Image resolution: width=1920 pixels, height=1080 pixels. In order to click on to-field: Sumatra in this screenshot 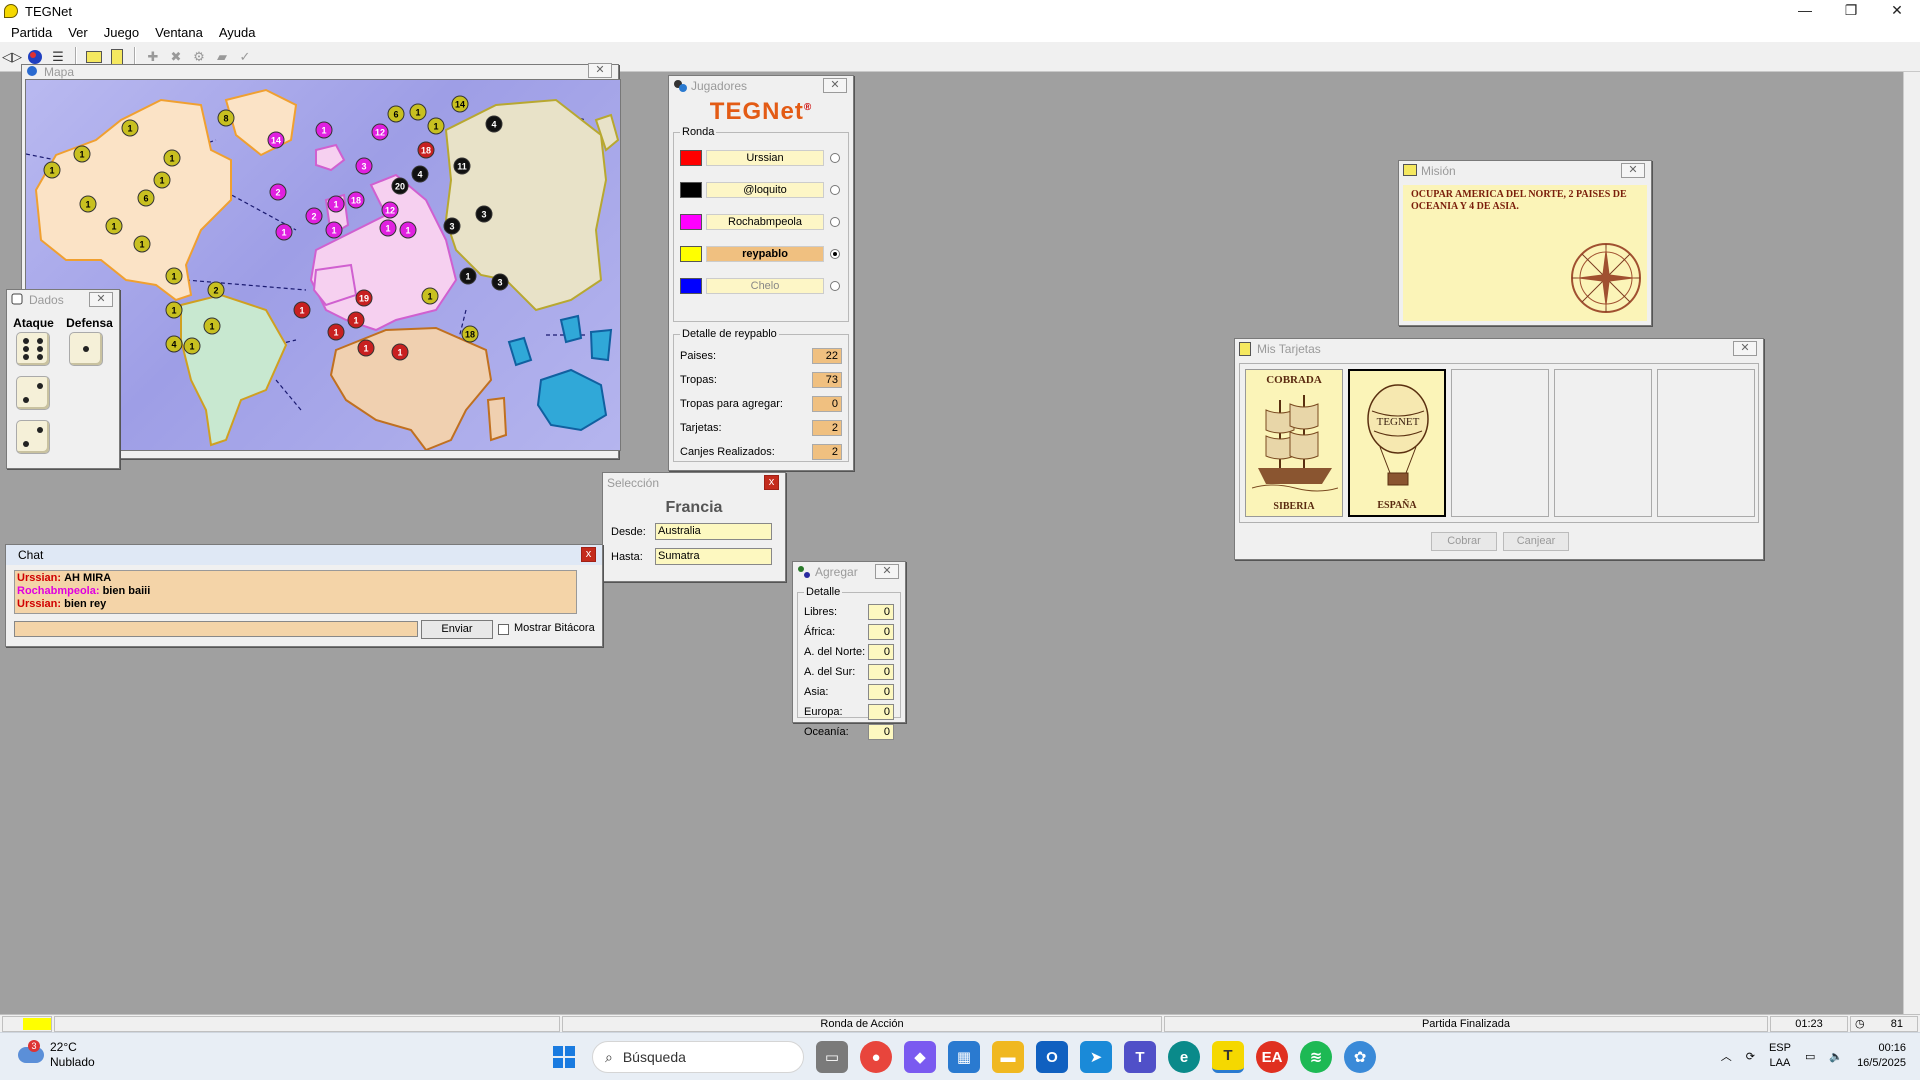, I will do `click(713, 556)`.